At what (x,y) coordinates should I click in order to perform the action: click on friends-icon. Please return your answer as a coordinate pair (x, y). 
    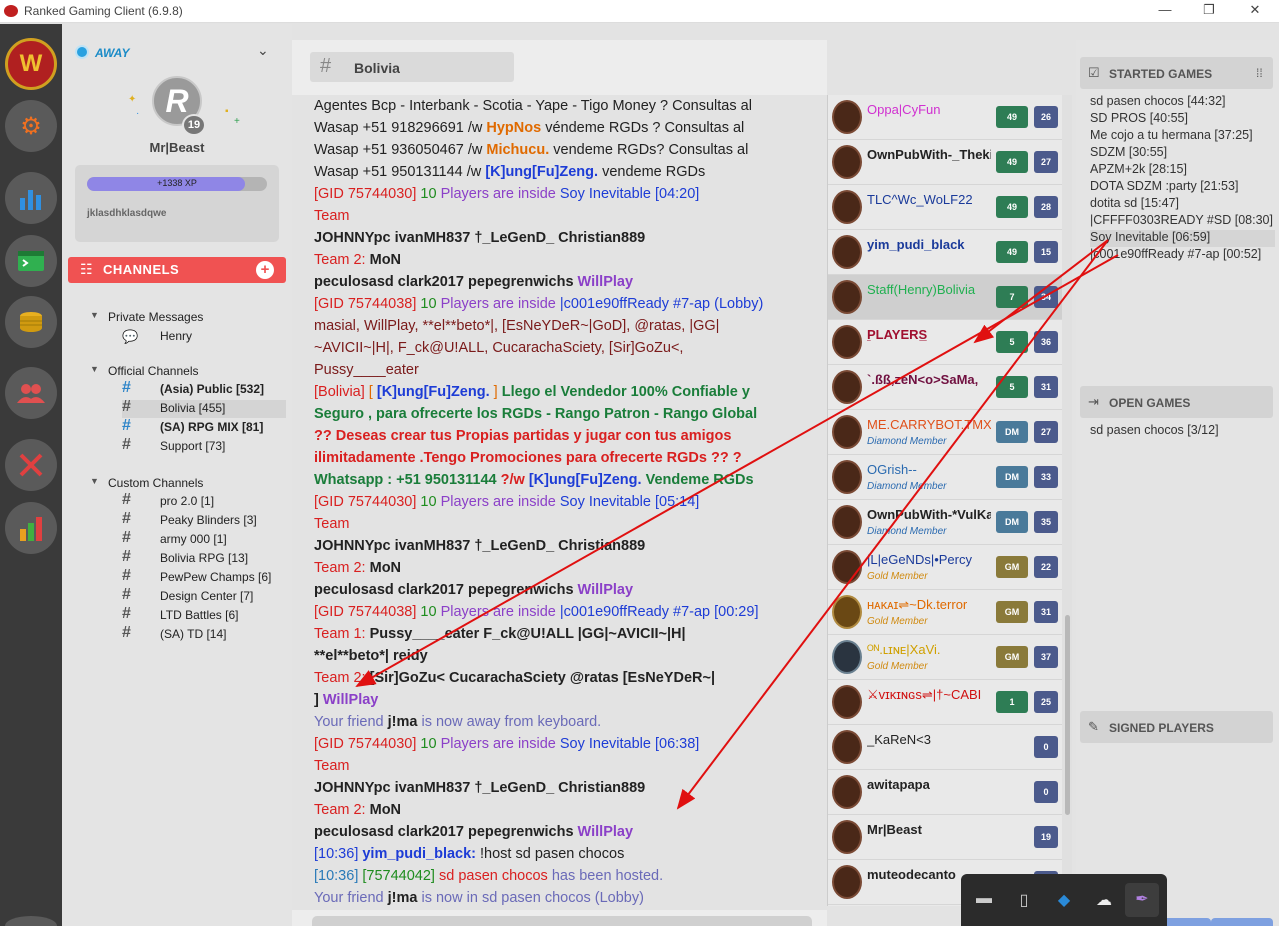
    Looking at the image, I should click on (31, 393).